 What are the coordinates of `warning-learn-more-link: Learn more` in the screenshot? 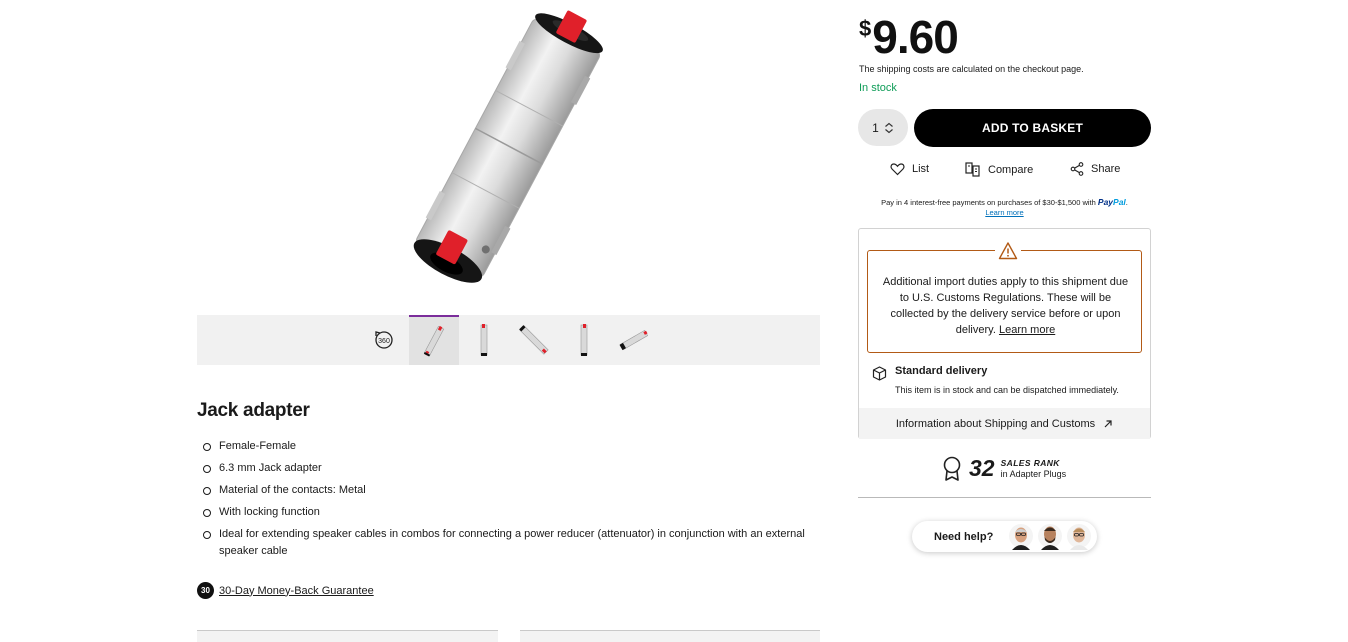 It's located at (1027, 330).